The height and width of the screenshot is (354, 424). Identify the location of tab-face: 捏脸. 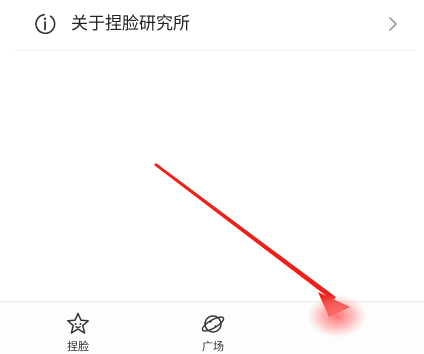
(78, 328).